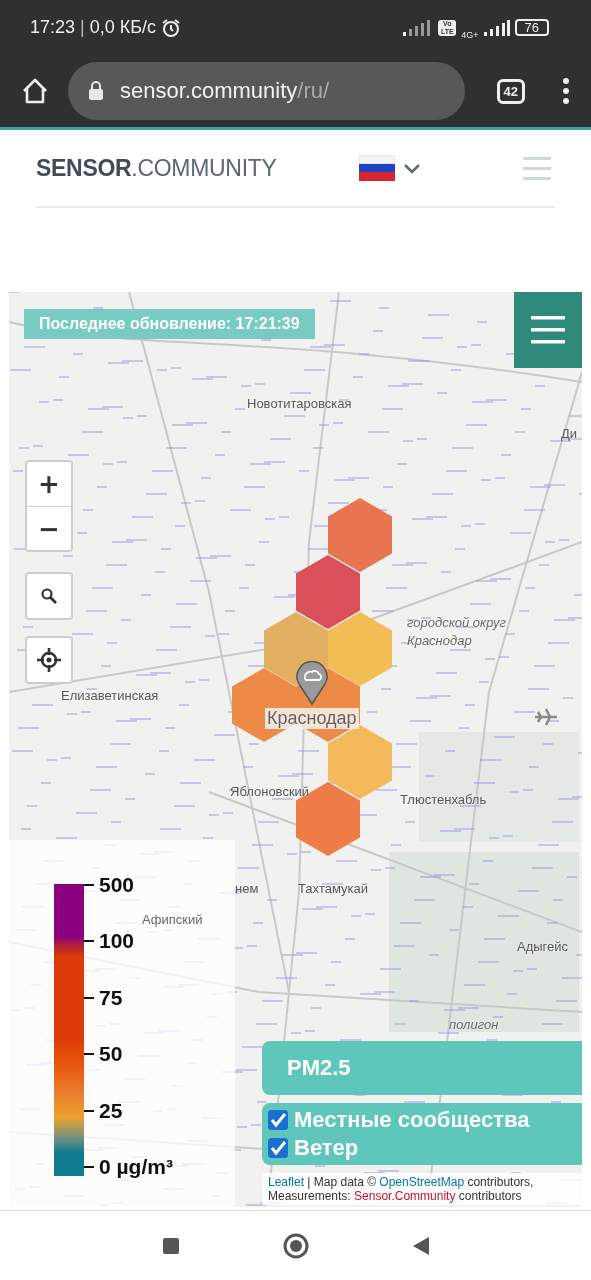  What do you see at coordinates (470, 34) in the screenshot?
I see `network-type: 4G+` at bounding box center [470, 34].